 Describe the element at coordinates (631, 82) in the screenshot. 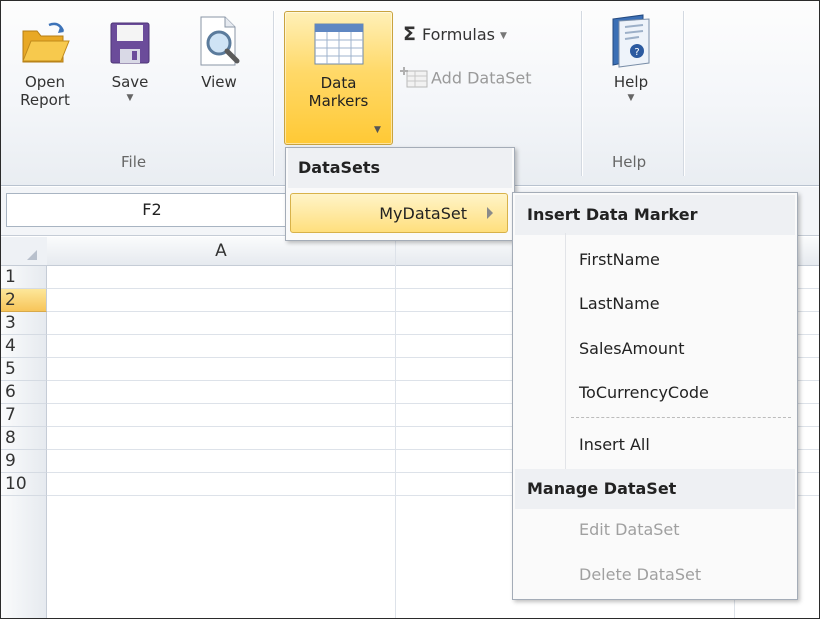

I see `help-label: Help` at that location.